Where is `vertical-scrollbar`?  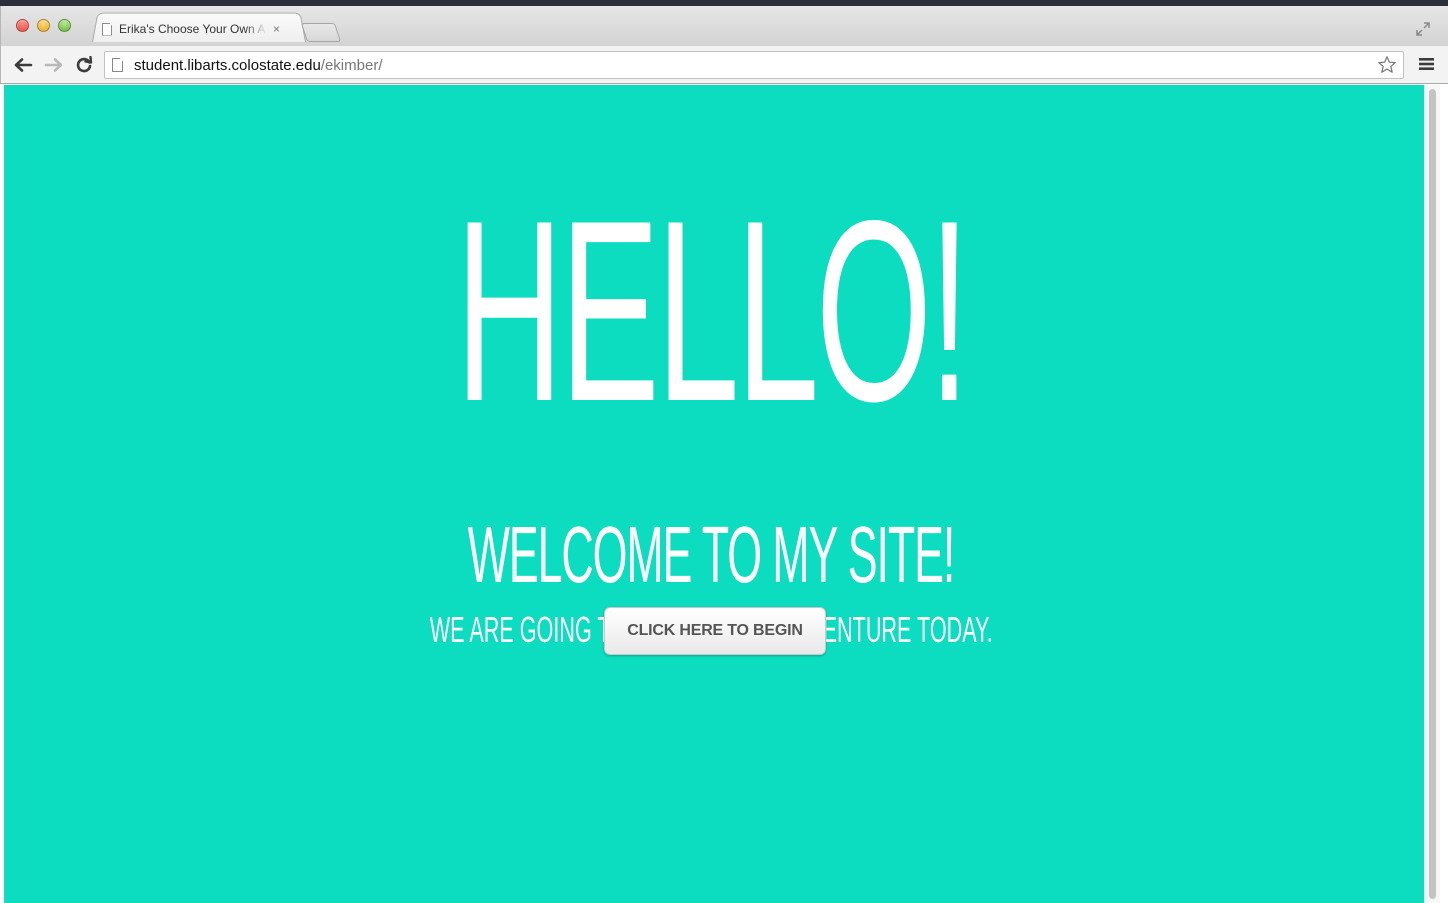 vertical-scrollbar is located at coordinates (1432, 494).